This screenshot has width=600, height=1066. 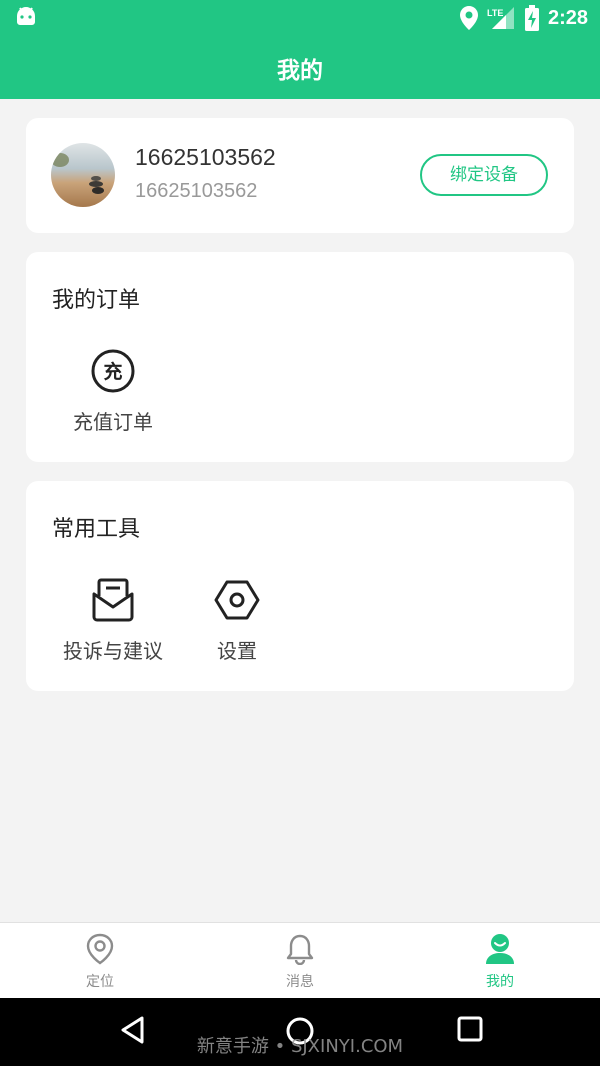 I want to click on signal-icon: LTE, so click(x=500, y=18).